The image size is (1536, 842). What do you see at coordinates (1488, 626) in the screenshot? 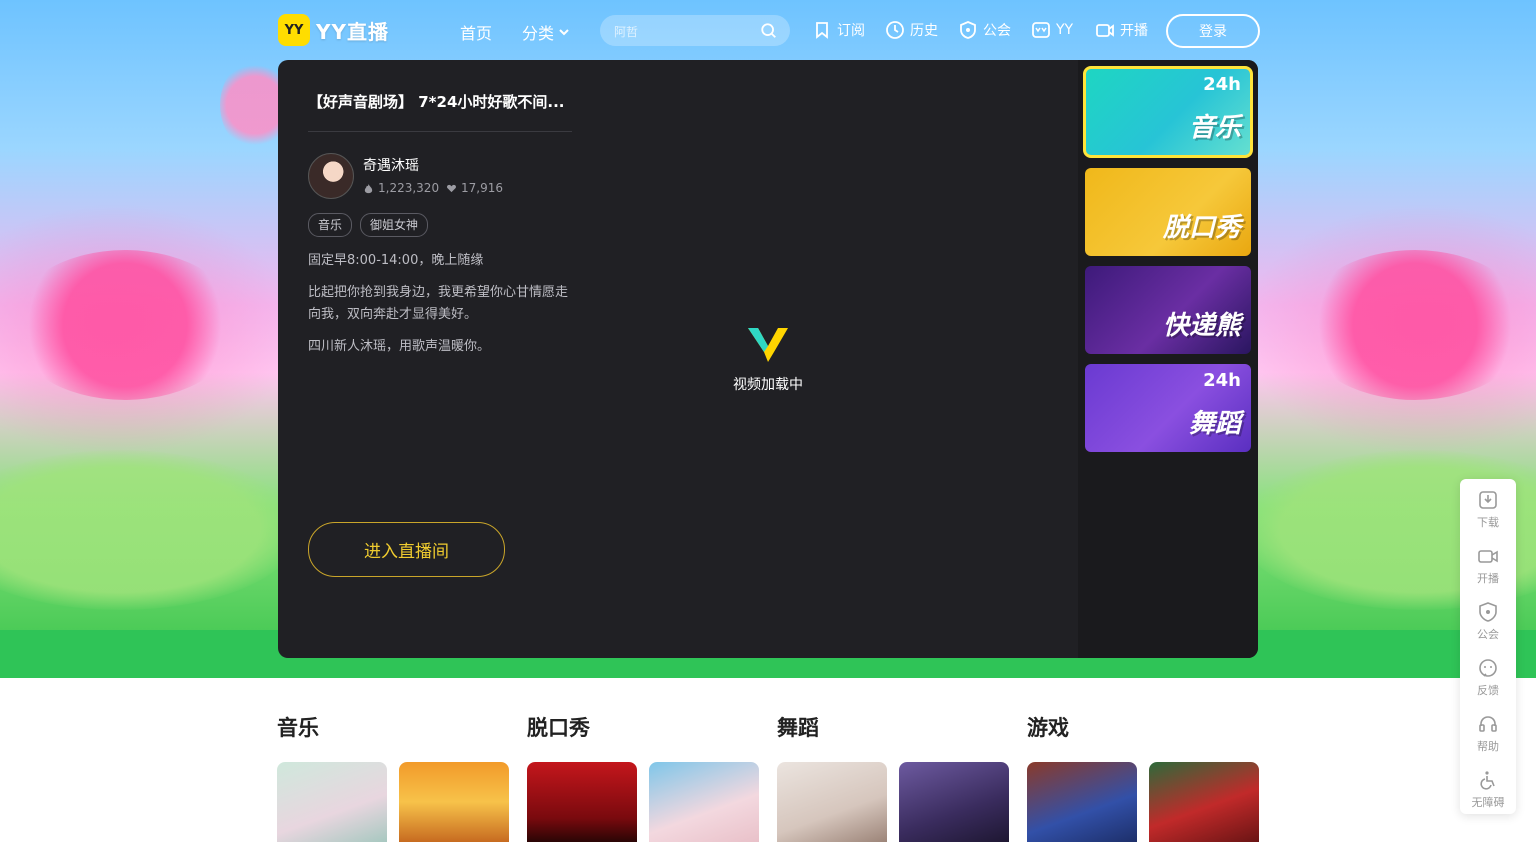
I see `float-guild: 公会` at bounding box center [1488, 626].